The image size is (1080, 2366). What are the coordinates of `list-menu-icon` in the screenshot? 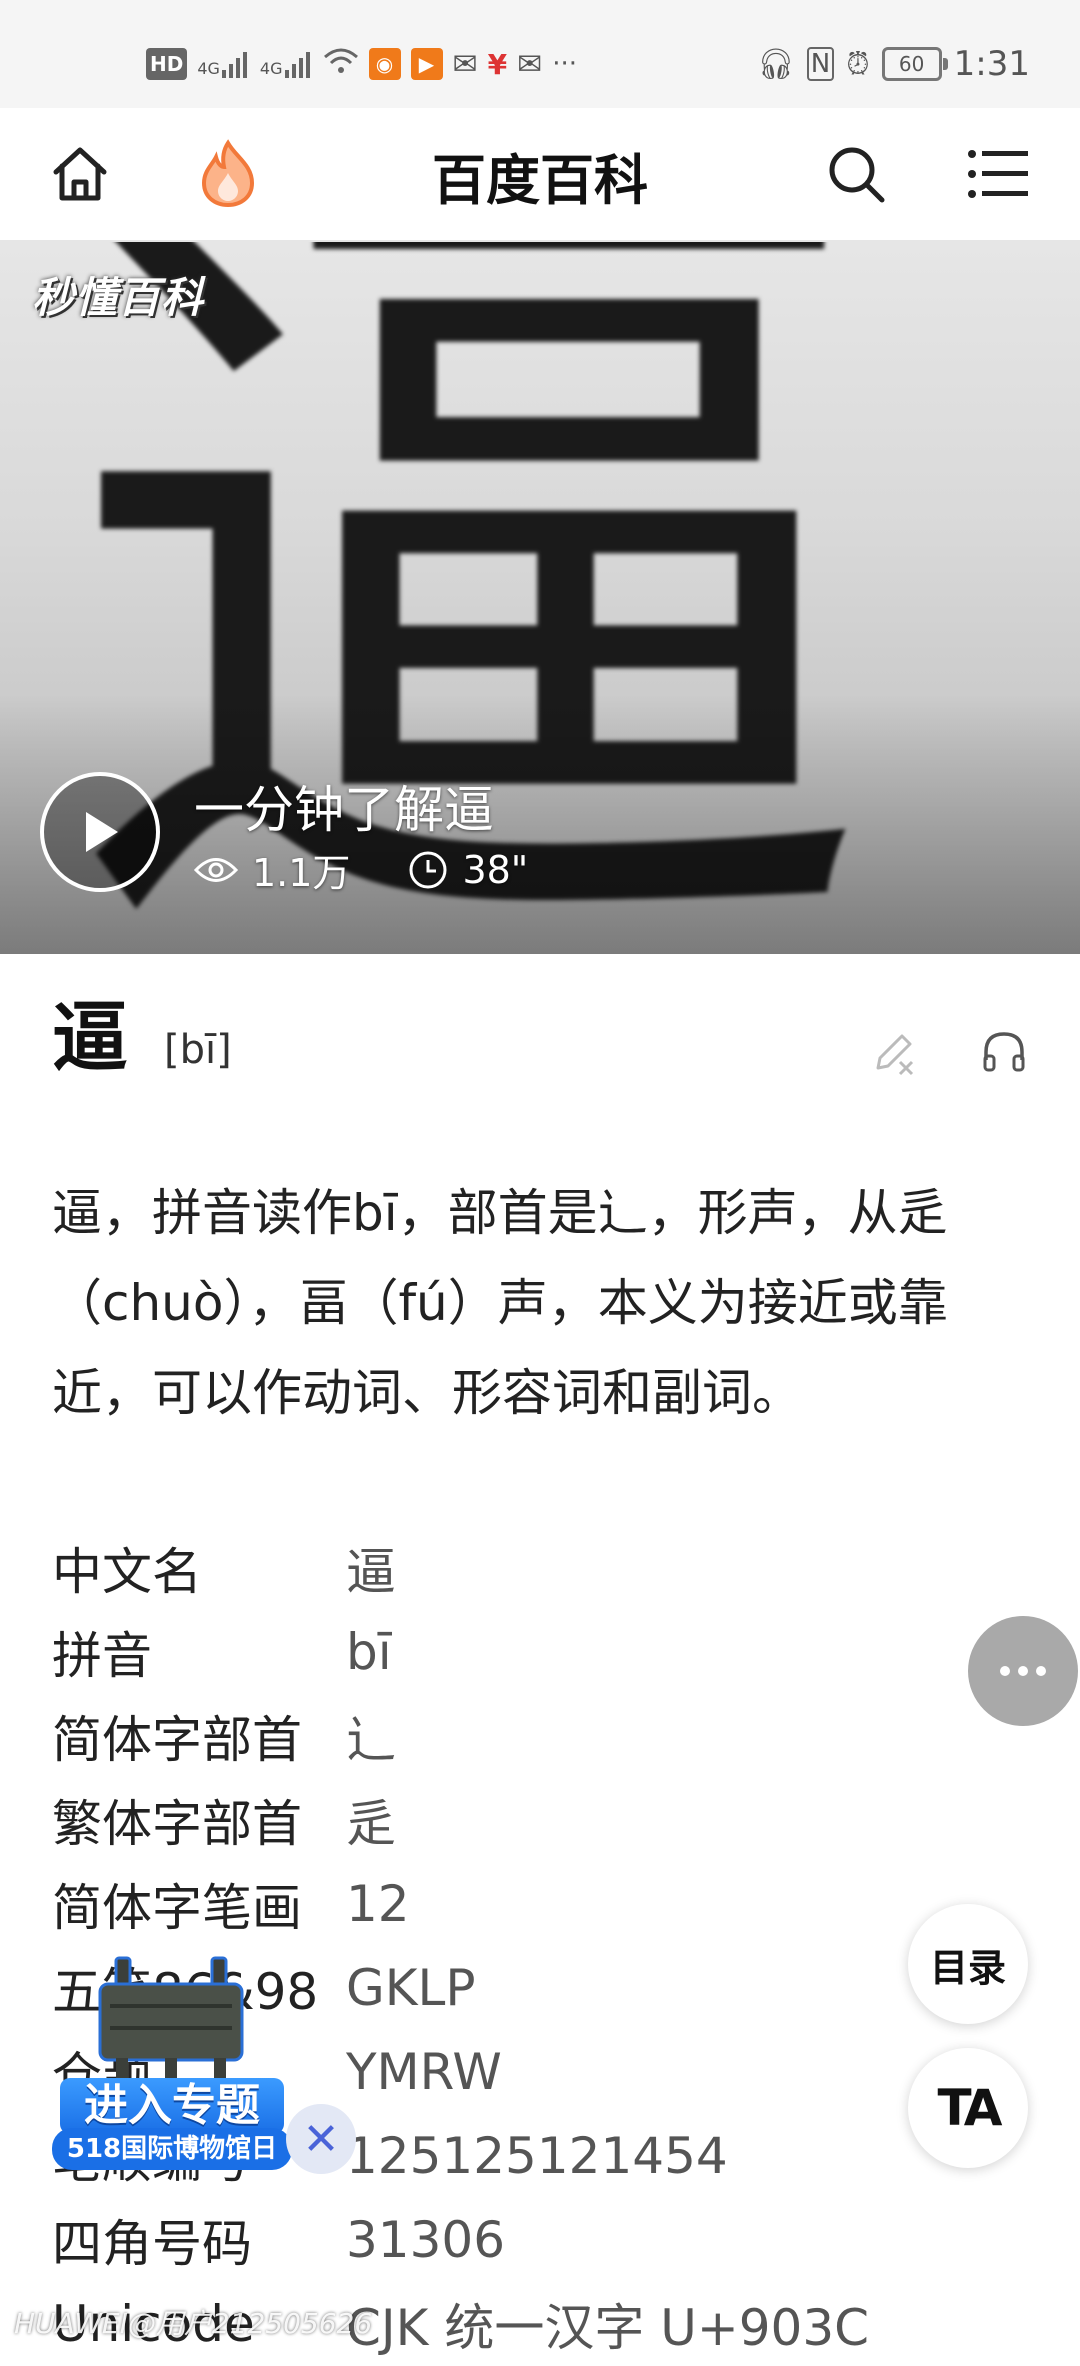 It's located at (998, 174).